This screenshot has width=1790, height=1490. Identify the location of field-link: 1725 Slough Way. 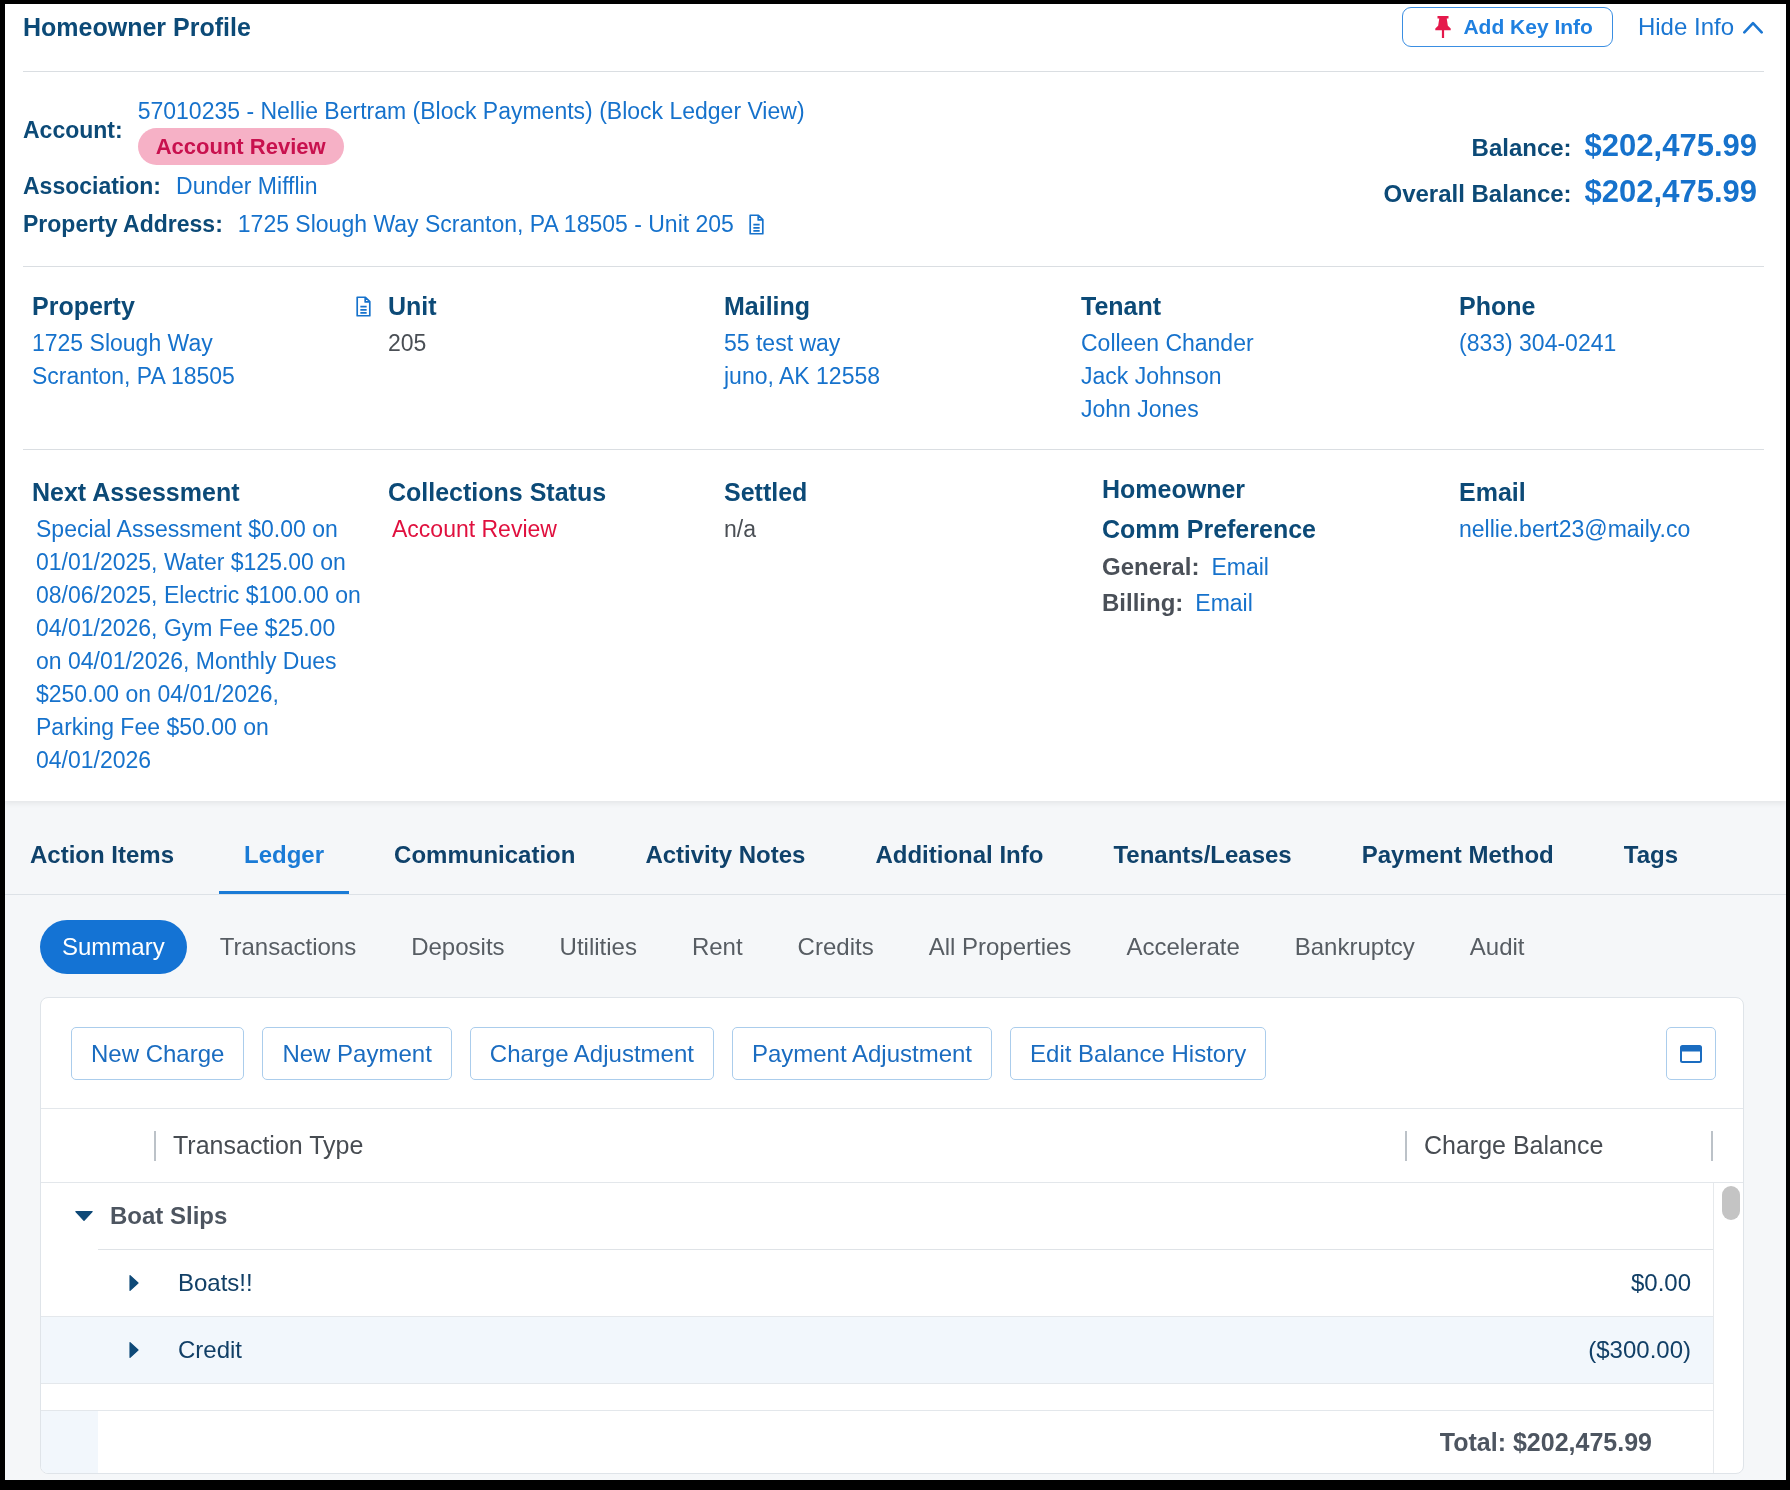
(122, 343).